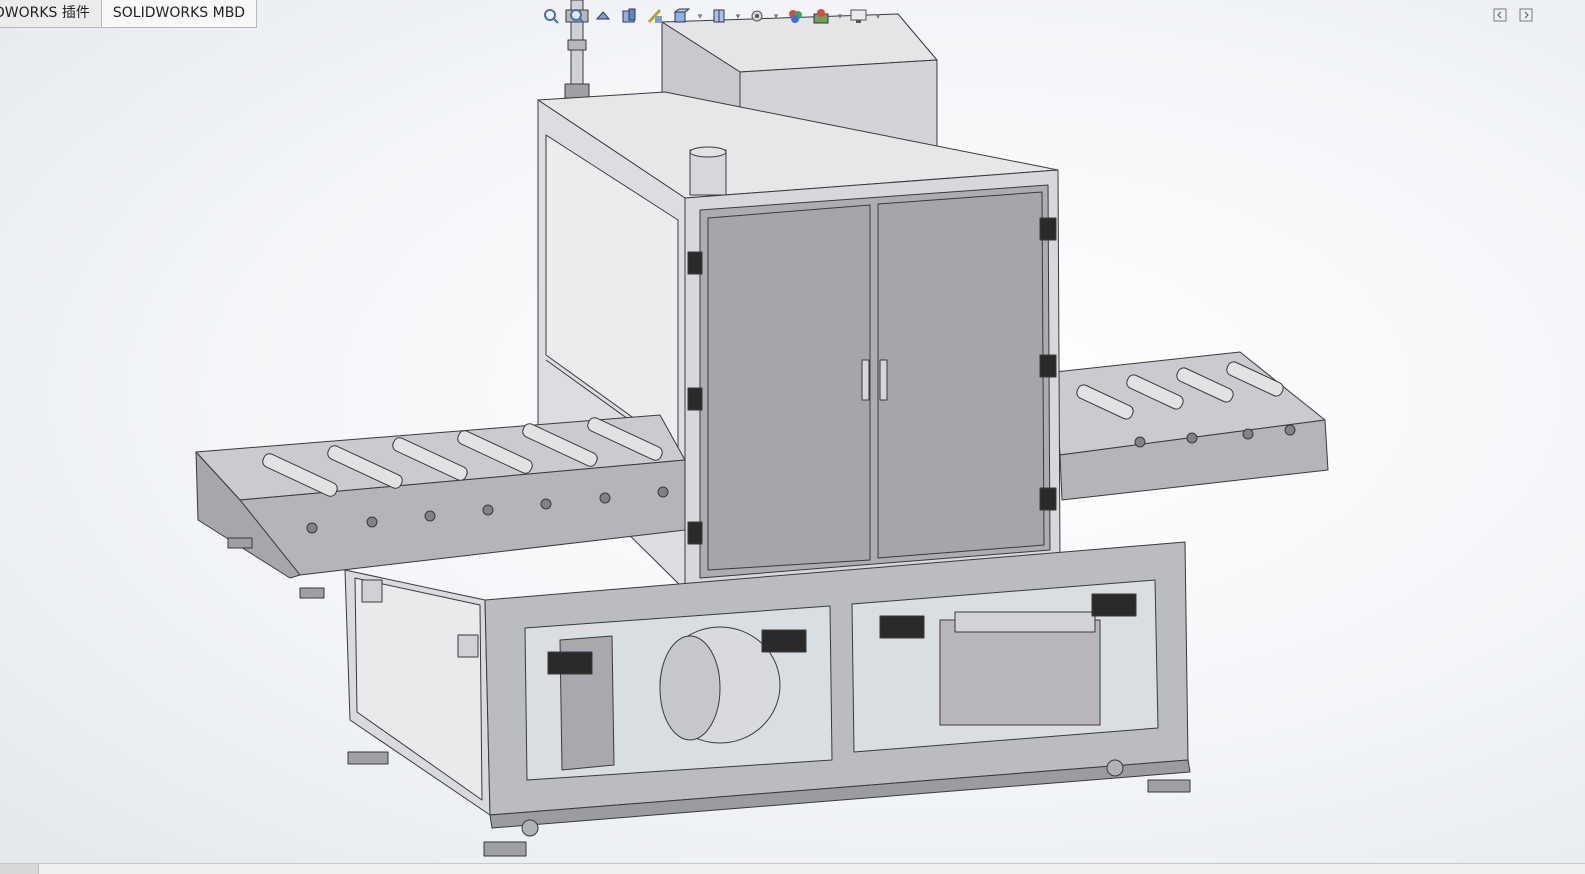 Image resolution: width=1585 pixels, height=874 pixels. What do you see at coordinates (757, 16) in the screenshot?
I see `hide-show-items-icon` at bounding box center [757, 16].